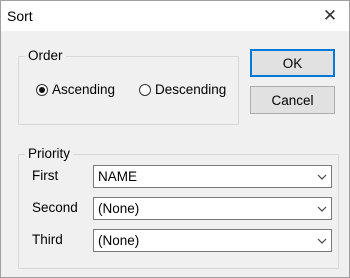  I want to click on second-sort-select: (None), so click(212, 208).